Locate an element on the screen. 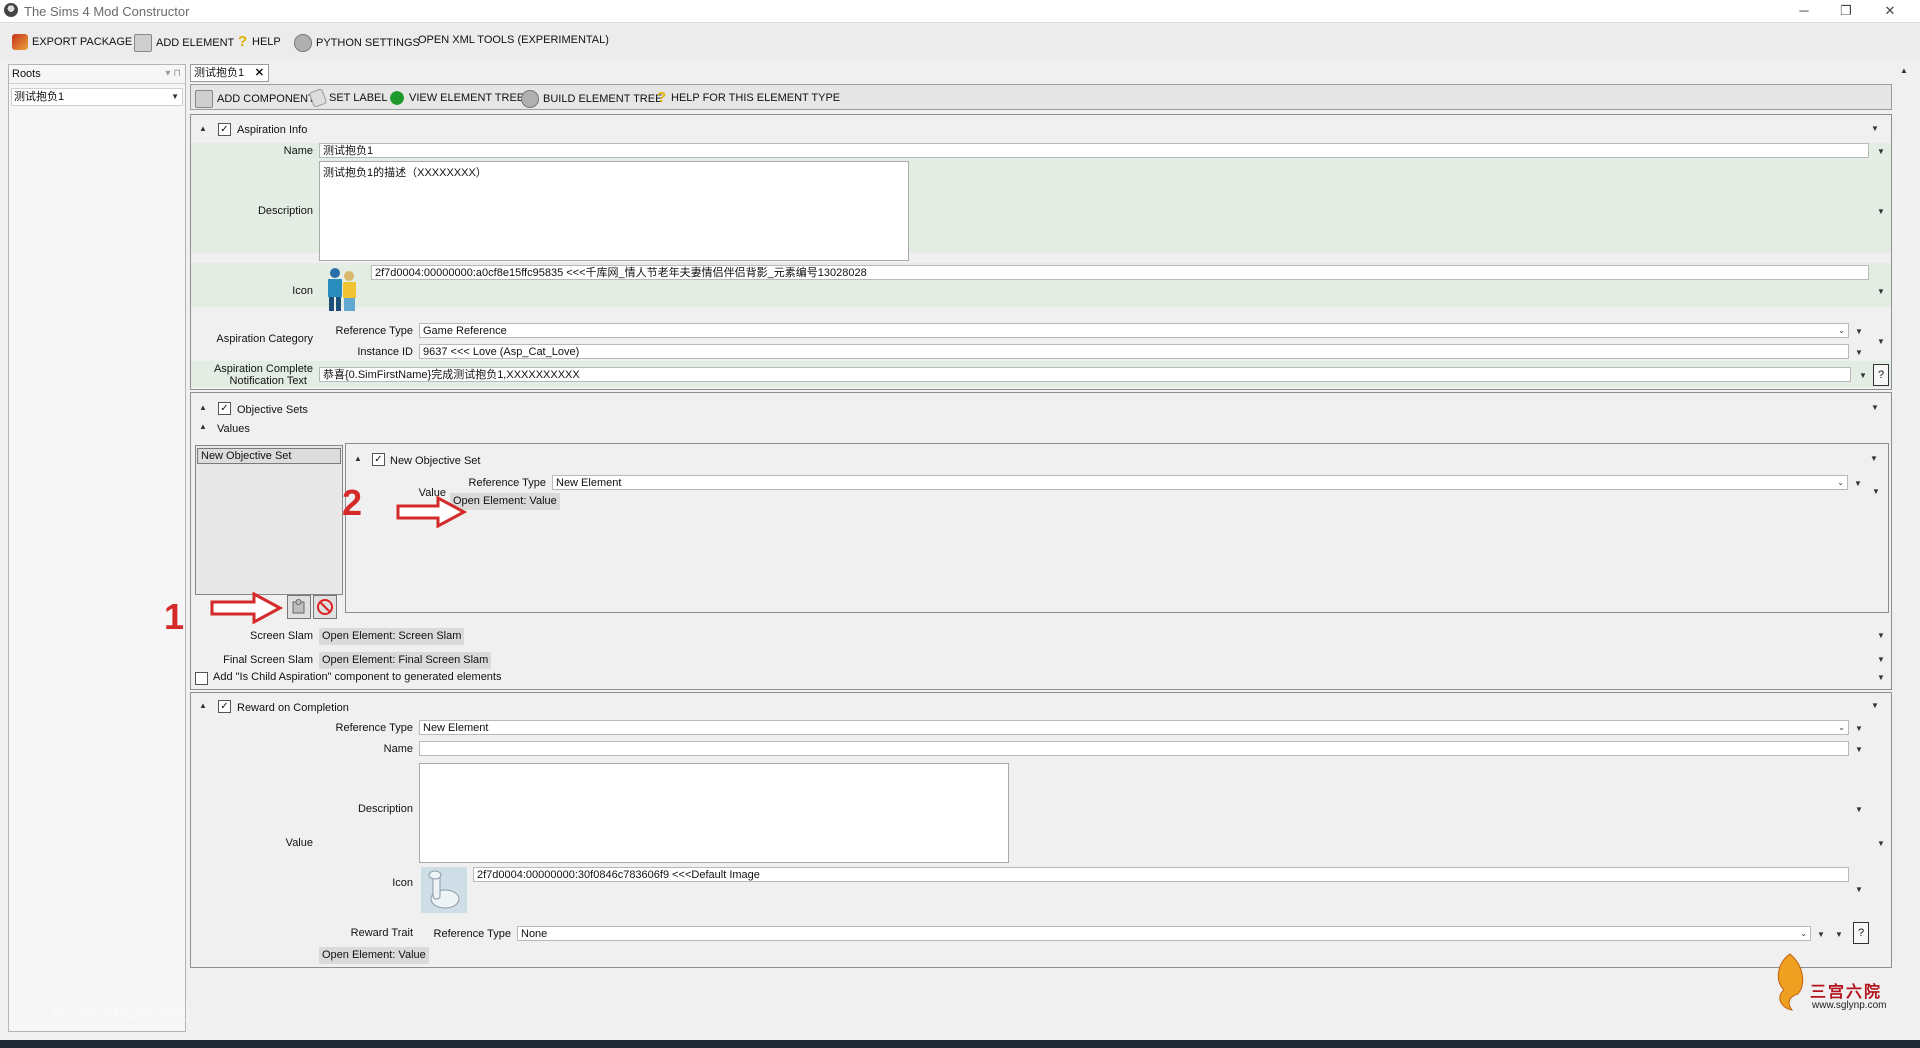 The image size is (1920, 1048). instance-id-field: 9637 <<< Love (Asp_Cat_Love) is located at coordinates (1134, 351).